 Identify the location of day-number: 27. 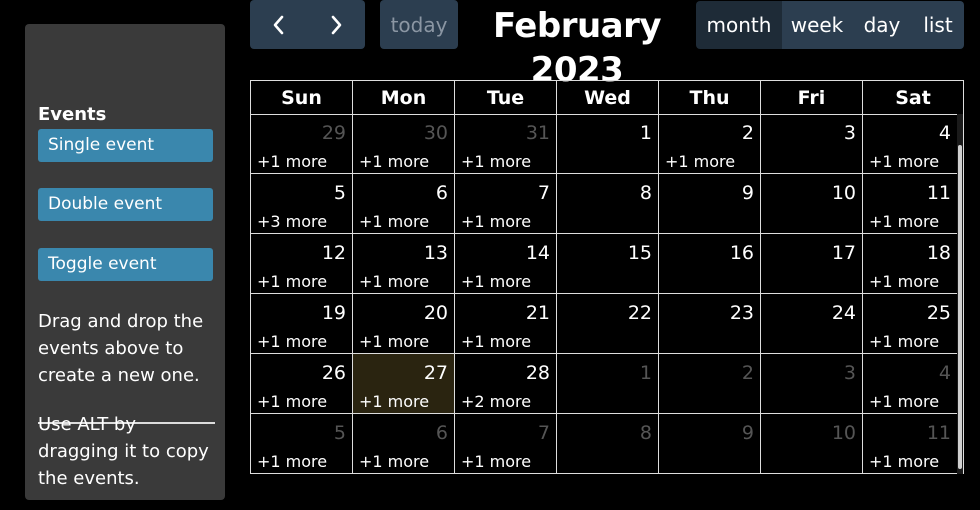
(436, 373).